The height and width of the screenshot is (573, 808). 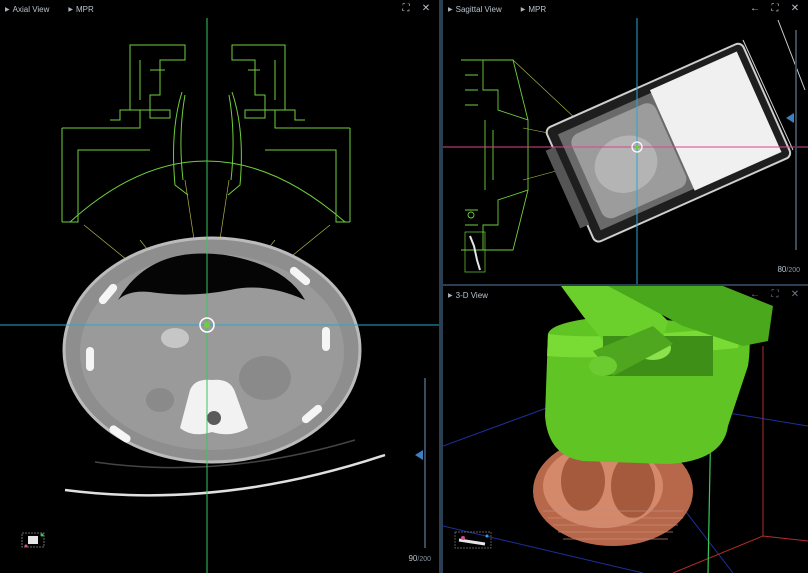 I want to click on axial-slider-thumb, so click(x=419, y=455).